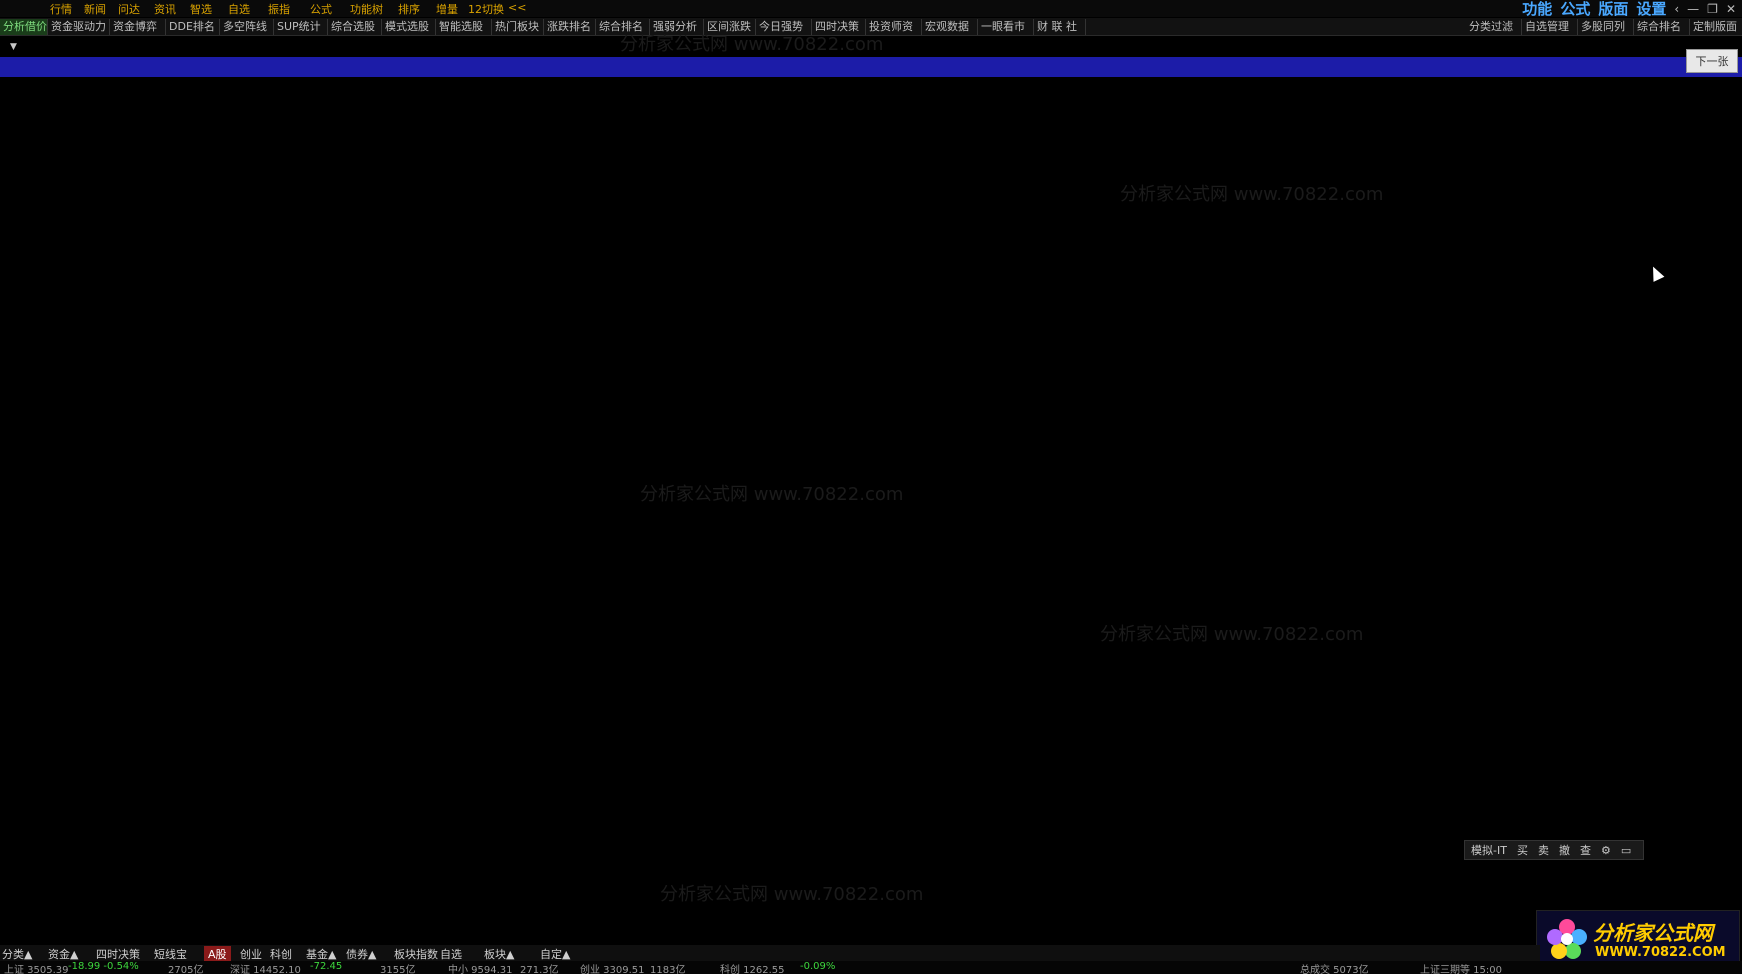  What do you see at coordinates (1716, 27) in the screenshot?
I see `toolbar-right-tab: 定制版面` at bounding box center [1716, 27].